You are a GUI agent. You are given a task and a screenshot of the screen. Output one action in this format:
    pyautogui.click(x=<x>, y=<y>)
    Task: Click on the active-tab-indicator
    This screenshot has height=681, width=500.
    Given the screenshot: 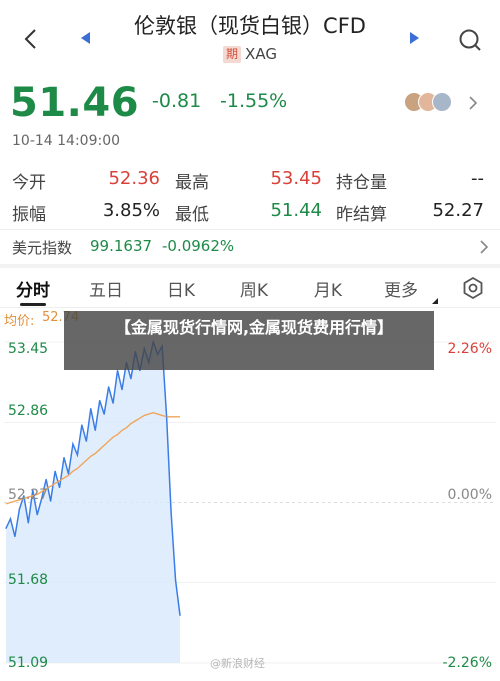 What is the action you would take?
    pyautogui.click(x=33, y=304)
    